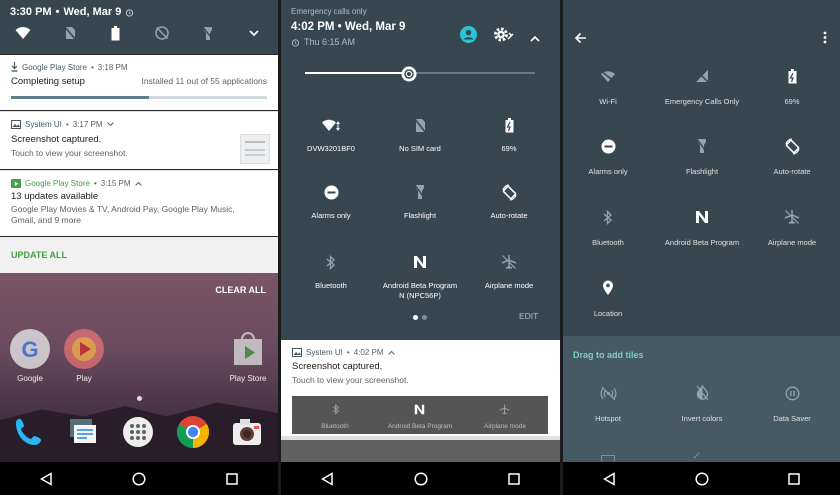 The width and height of the screenshot is (840, 495). Describe the element at coordinates (84, 349) in the screenshot. I see `play-app-icon` at that location.